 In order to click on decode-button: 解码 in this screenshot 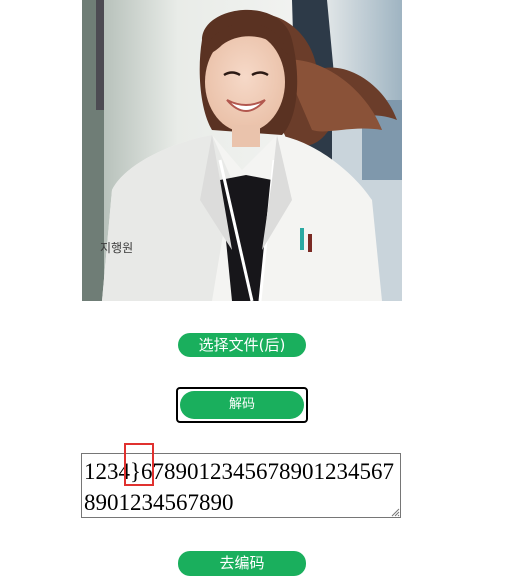, I will do `click(242, 405)`.